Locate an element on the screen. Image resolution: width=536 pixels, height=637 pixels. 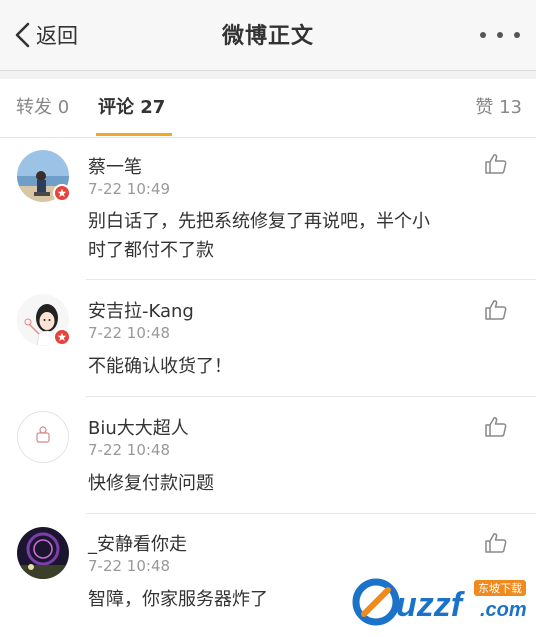
tab-comment: 评论 27 is located at coordinates (131, 106).